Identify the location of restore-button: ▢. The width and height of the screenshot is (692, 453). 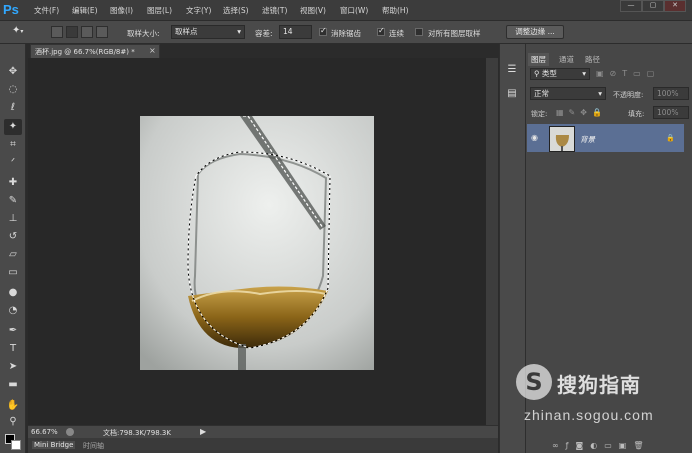
(653, 6).